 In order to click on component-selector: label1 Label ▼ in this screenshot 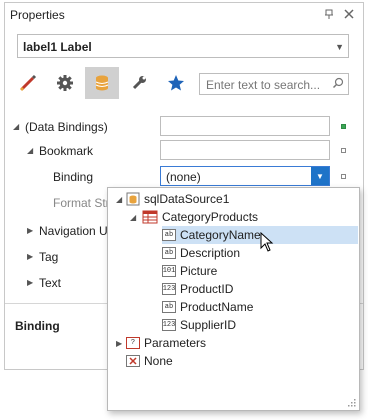, I will do `click(183, 46)`.